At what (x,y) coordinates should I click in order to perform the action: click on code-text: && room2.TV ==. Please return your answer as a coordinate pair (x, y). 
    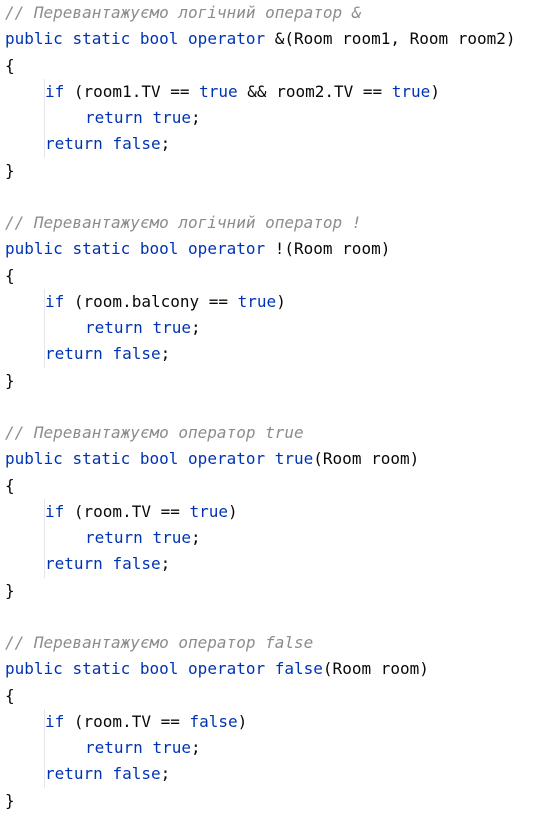
    Looking at the image, I should click on (314, 91).